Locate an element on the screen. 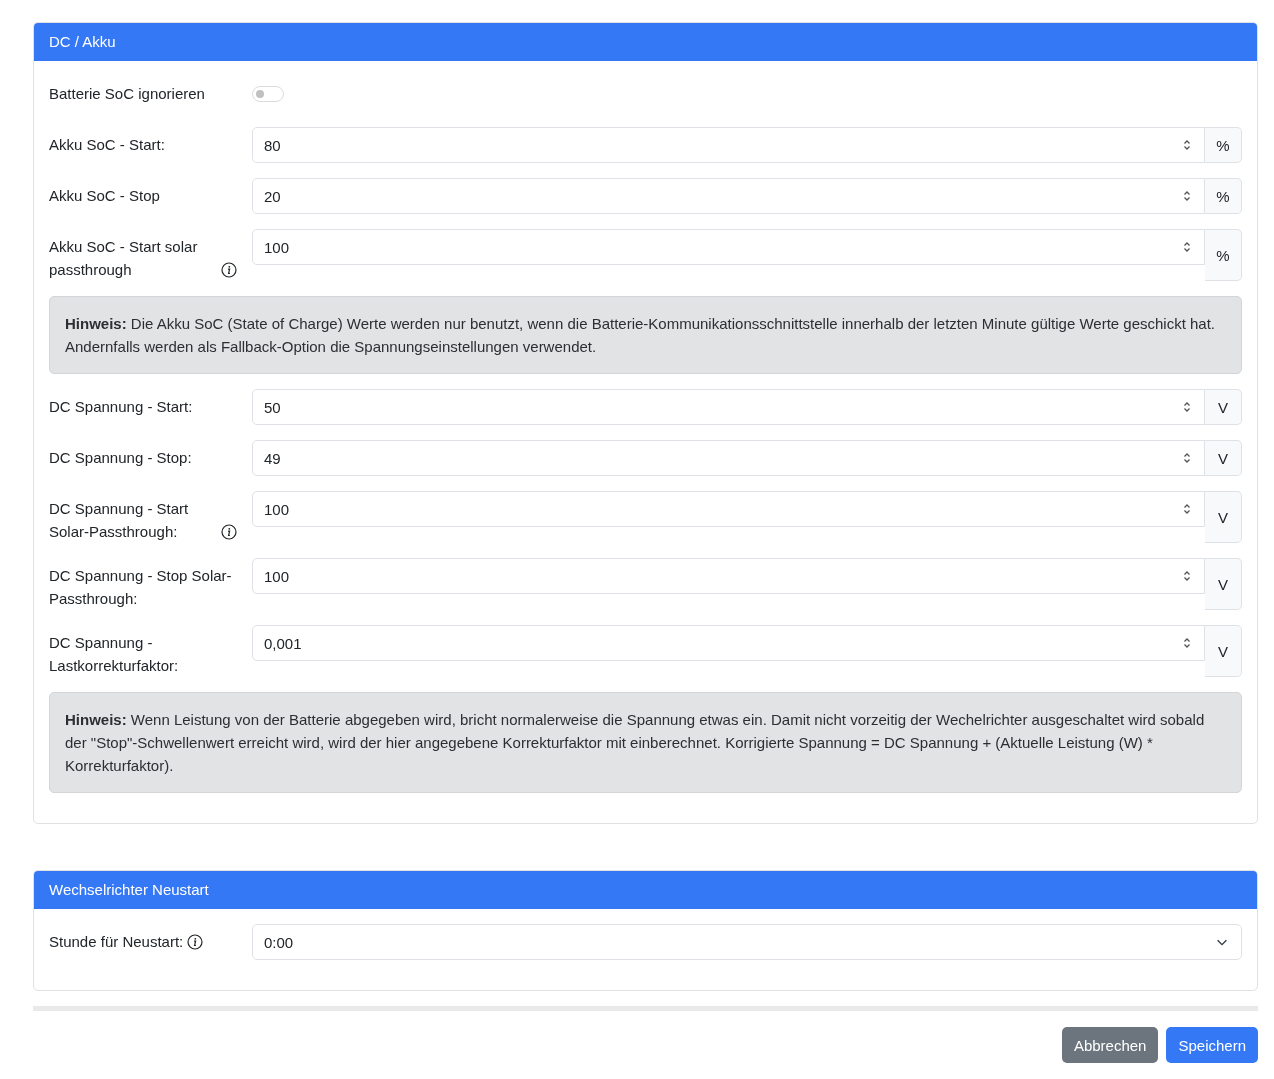 The image size is (1274, 1079). card-header: Wechselrichter Neustart is located at coordinates (645, 890).